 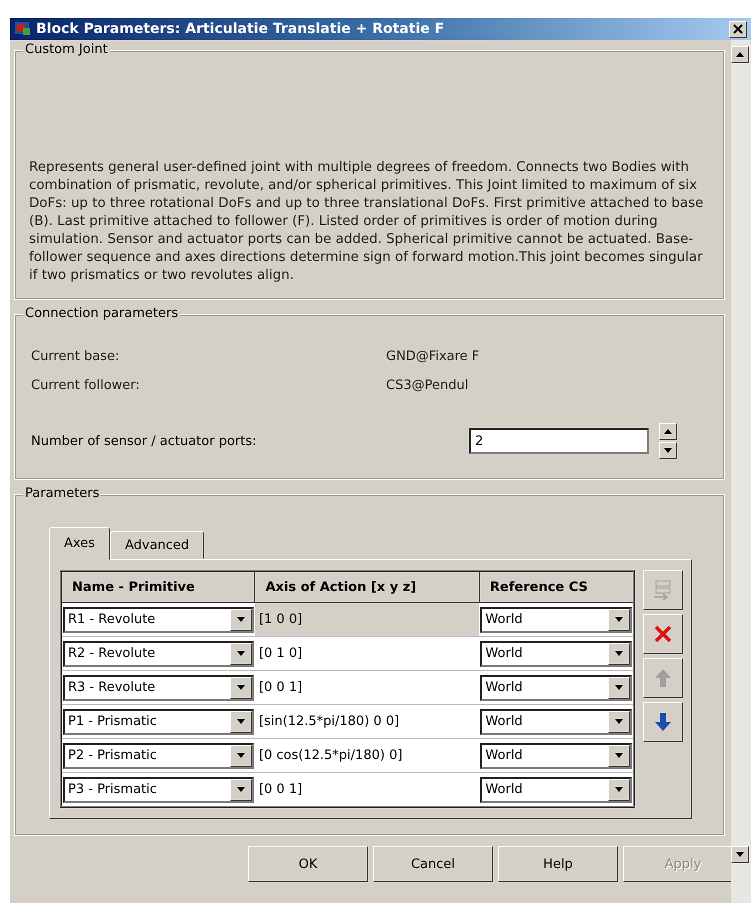 What do you see at coordinates (366, 222) in the screenshot?
I see `description-text: Represents general user-defined joint with multiple degrees of freedom. Connects two Bodies with combination of prismatic, revolute, and/or spherical primitives. This Joint limited to maximum of six DoFs: up to three rotational DoFs and up to three translational DoFs. First primitive attached to base (B). Last primitive attached to follower (F). Listed order of primitives is order of motion during simulation. Sensor and actuator ports can be added. Spherical primitive cannot be actuated. Base-follower sequence and axes directions determine sign of forward motion.This joint becomes singular if two prismatics or two revolutes align.` at bounding box center [366, 222].